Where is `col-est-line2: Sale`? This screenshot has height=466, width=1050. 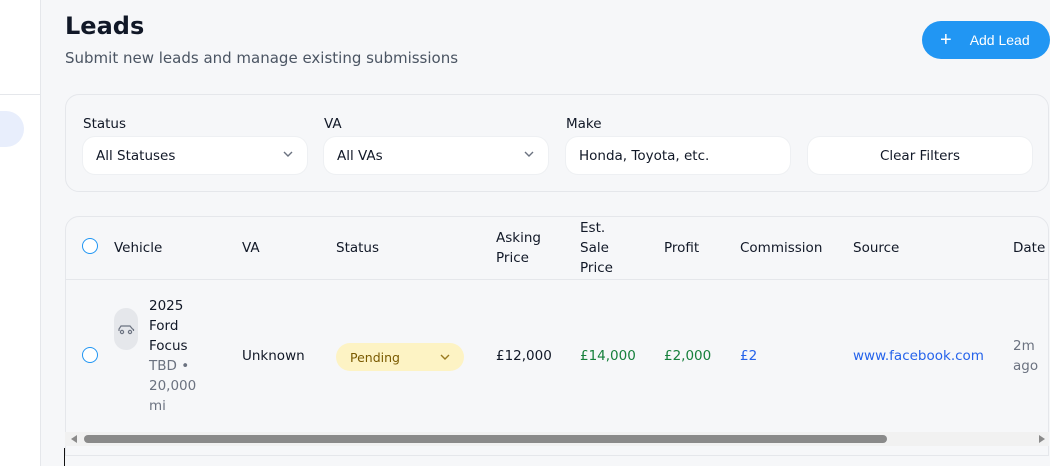 col-est-line2: Sale is located at coordinates (594, 248).